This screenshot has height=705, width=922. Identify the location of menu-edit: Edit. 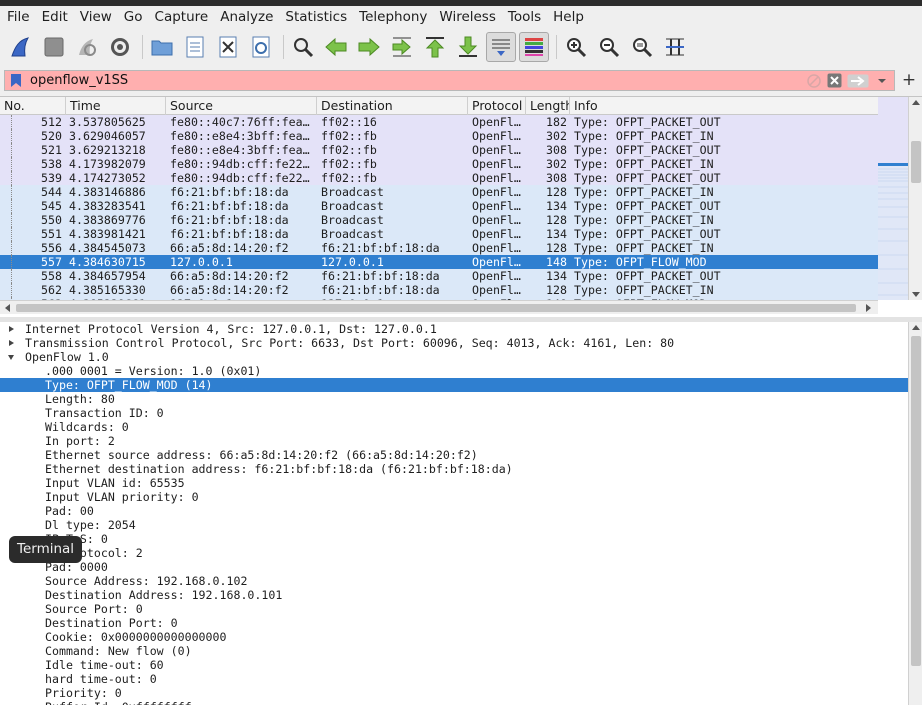
(55, 17).